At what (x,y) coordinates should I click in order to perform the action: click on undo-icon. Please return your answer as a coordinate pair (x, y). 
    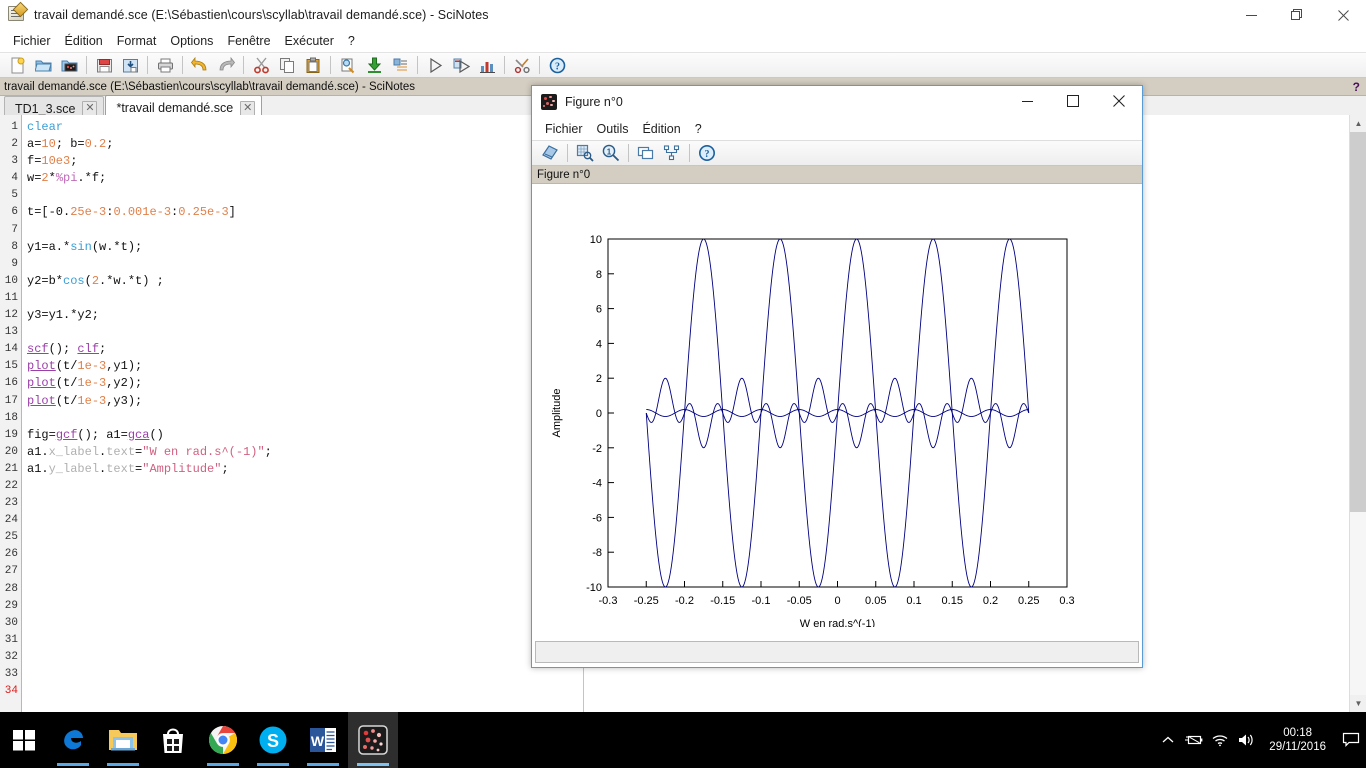
    Looking at the image, I should click on (200, 65).